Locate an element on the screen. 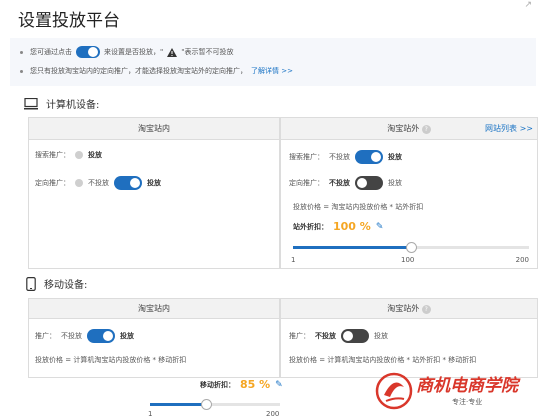  mobile-outside-title: 淘宝站外 is located at coordinates (403, 308).